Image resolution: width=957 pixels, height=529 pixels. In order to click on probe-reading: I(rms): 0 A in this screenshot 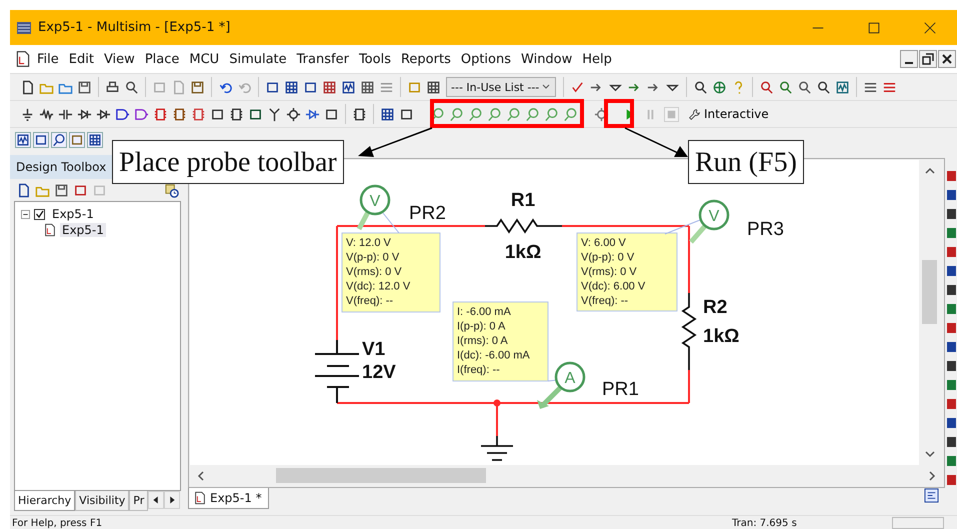, I will do `click(482, 341)`.